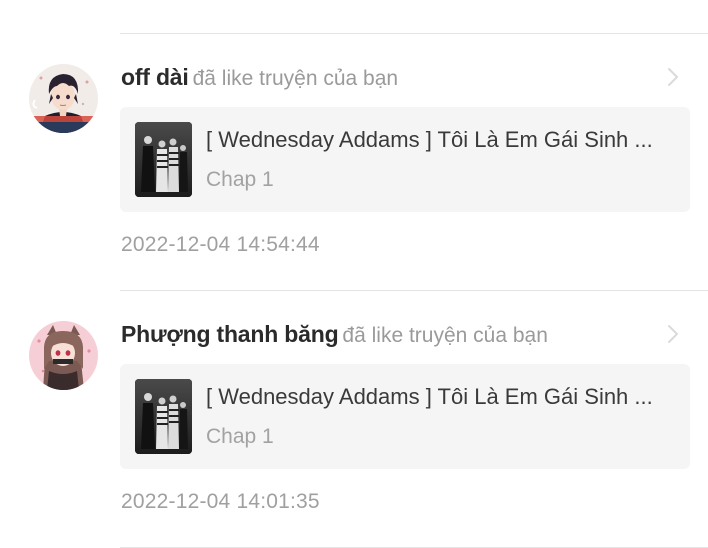 This screenshot has width=708, height=548. What do you see at coordinates (230, 334) in the screenshot?
I see `username: Phượng thanh băng` at bounding box center [230, 334].